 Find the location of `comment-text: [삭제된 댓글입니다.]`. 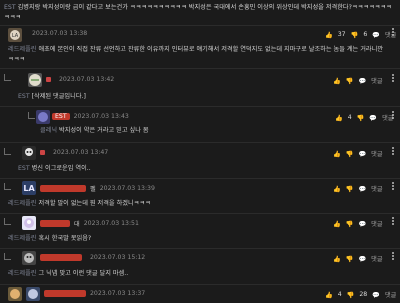

comment-text: [삭제된 댓글입니다.] is located at coordinates (58, 96).